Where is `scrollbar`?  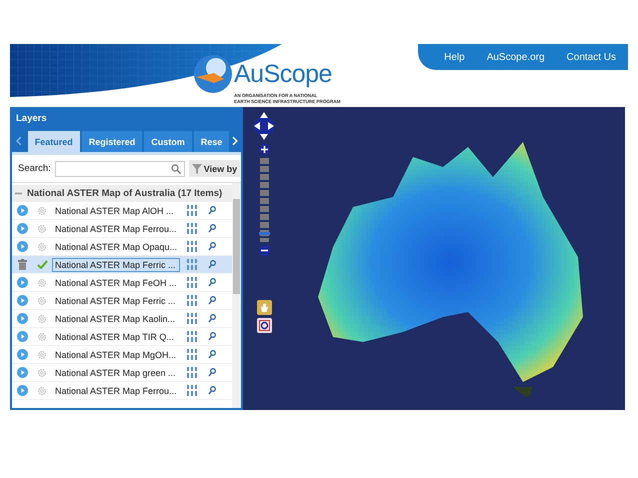
scrollbar is located at coordinates (236, 295).